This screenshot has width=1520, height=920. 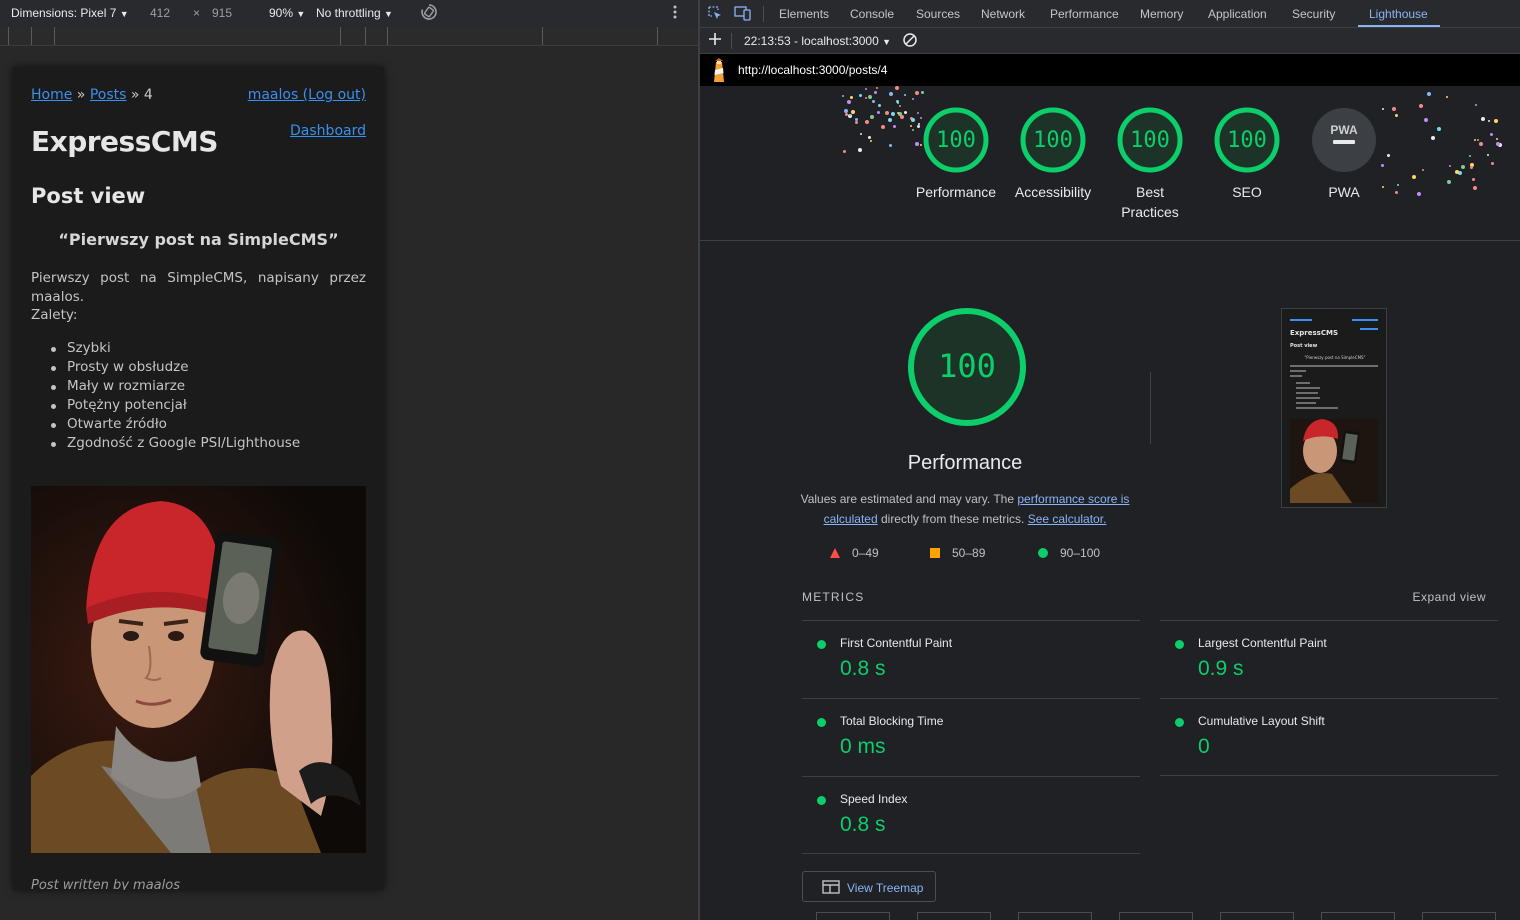 I want to click on gauge-label: Performance, so click(x=956, y=192).